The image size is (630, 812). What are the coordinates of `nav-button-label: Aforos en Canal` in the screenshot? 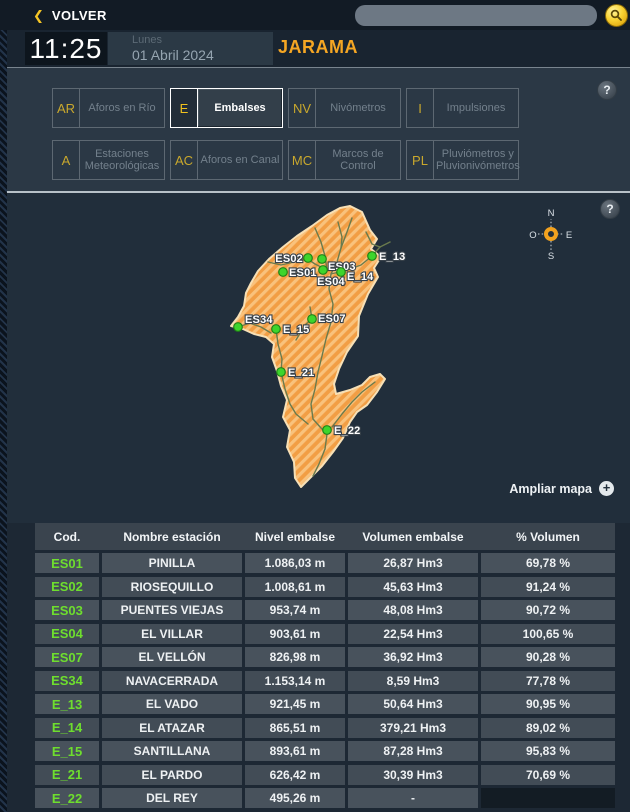 It's located at (240, 159).